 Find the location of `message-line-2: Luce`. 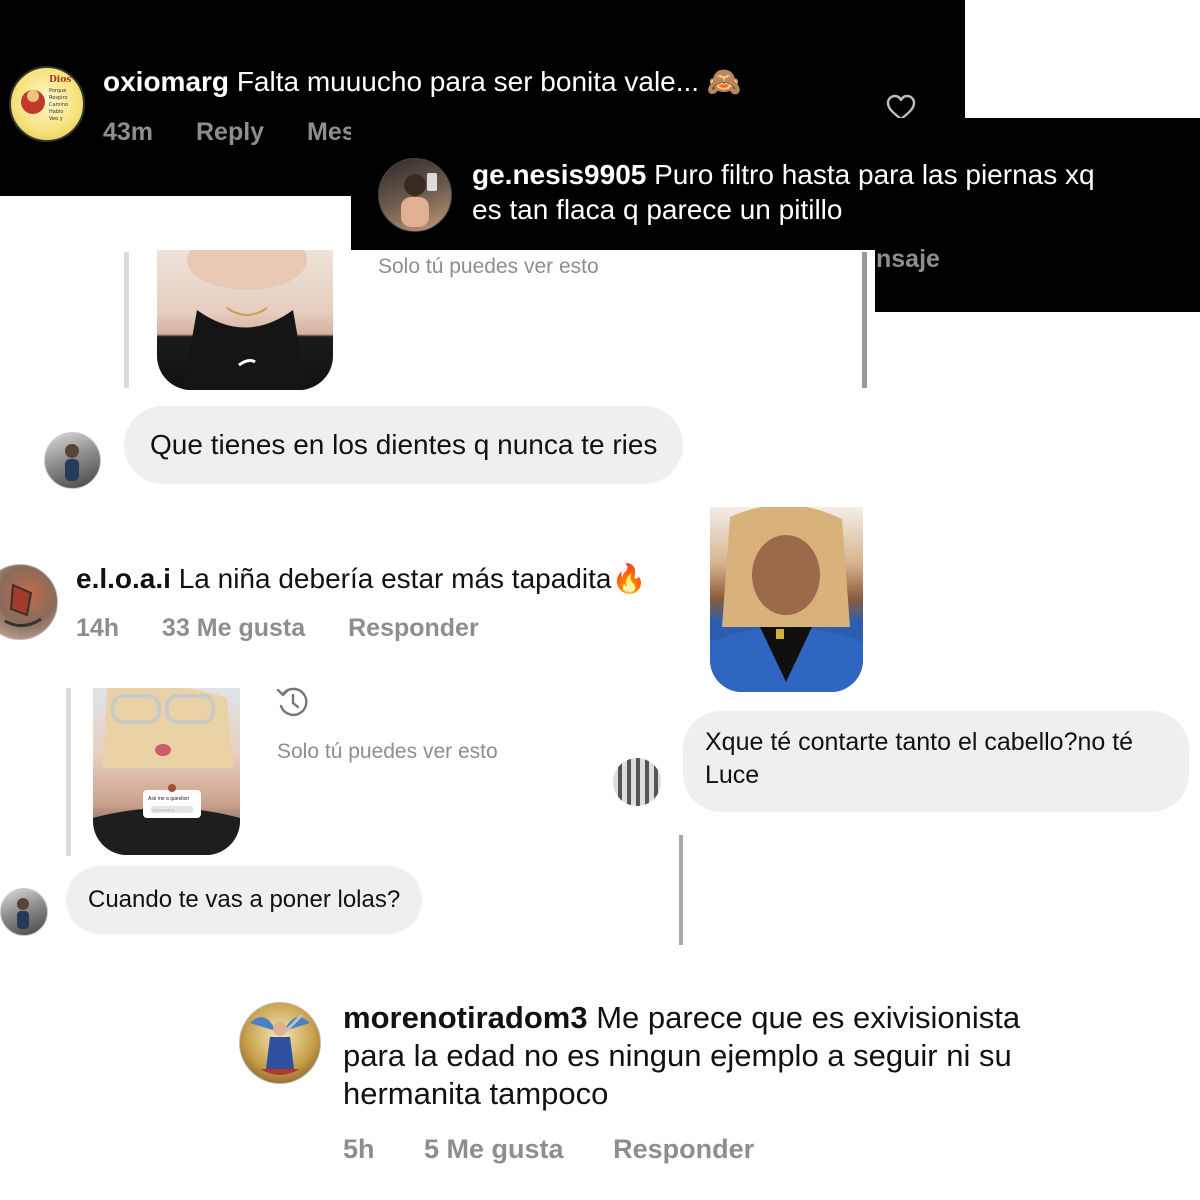

message-line-2: Luce is located at coordinates (732, 775).